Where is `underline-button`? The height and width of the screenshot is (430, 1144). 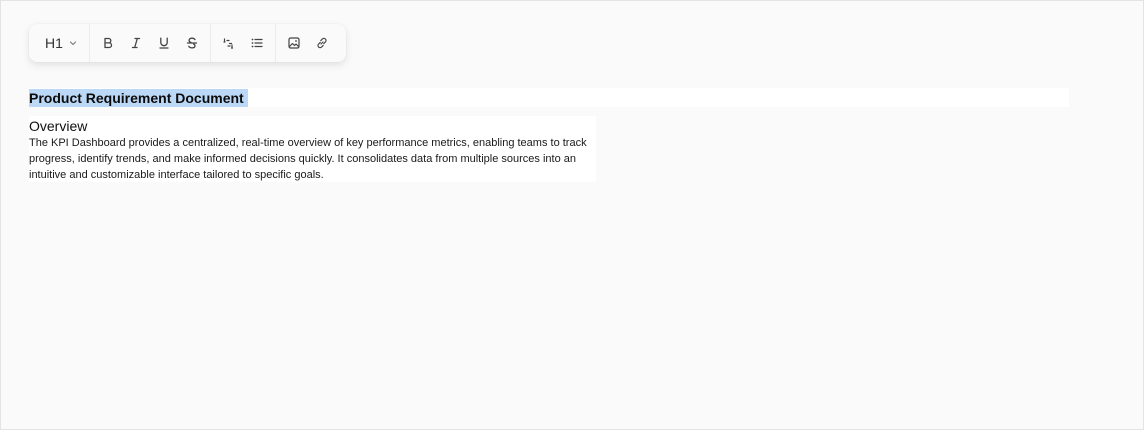 underline-button is located at coordinates (164, 43).